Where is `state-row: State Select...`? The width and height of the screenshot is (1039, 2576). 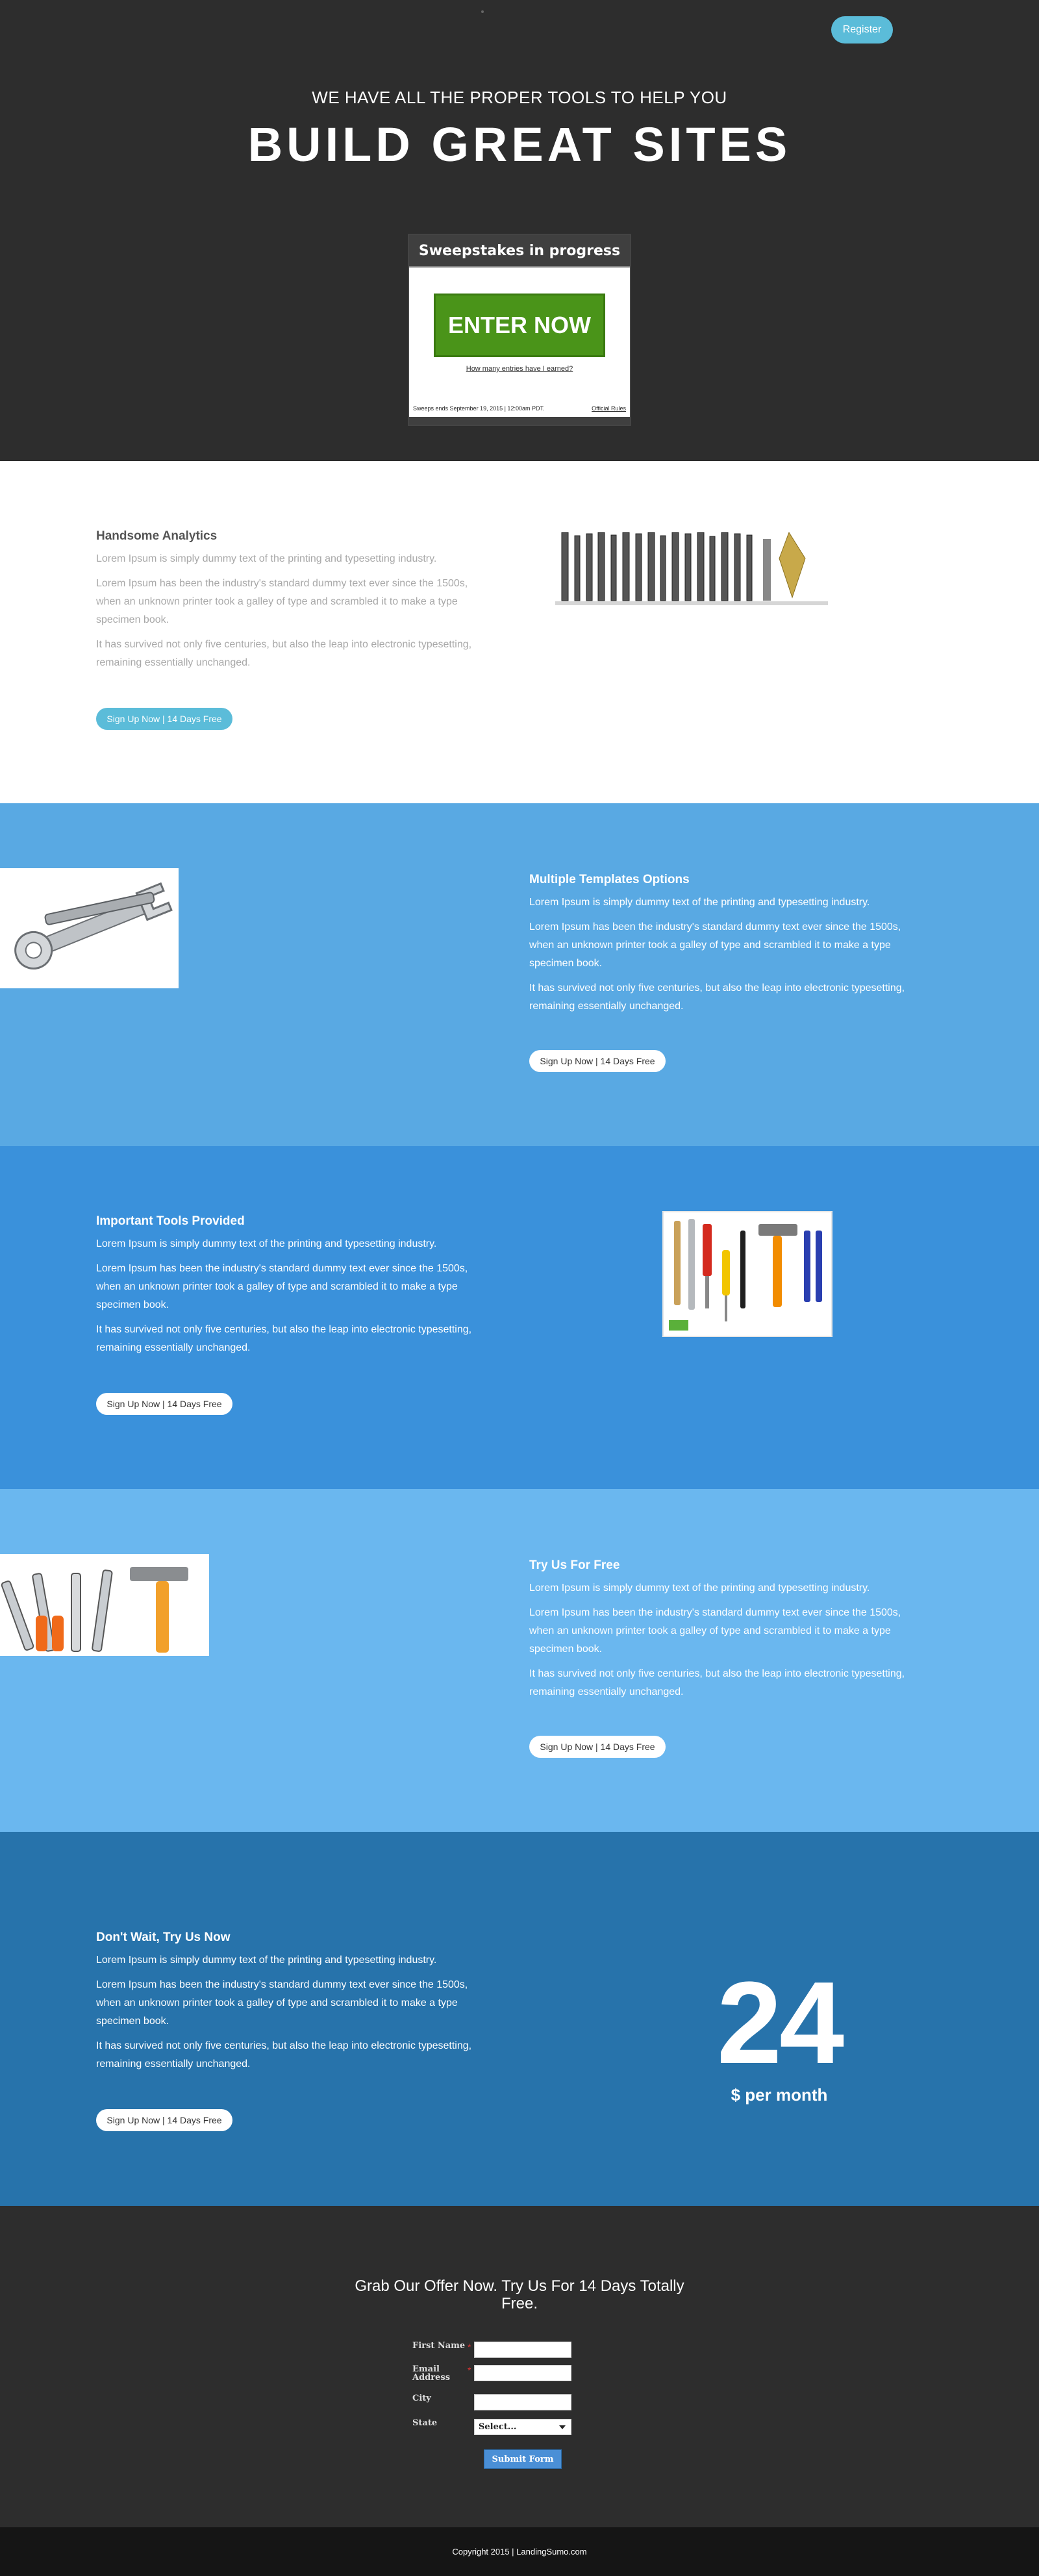 state-row: State Select... is located at coordinates (491, 2427).